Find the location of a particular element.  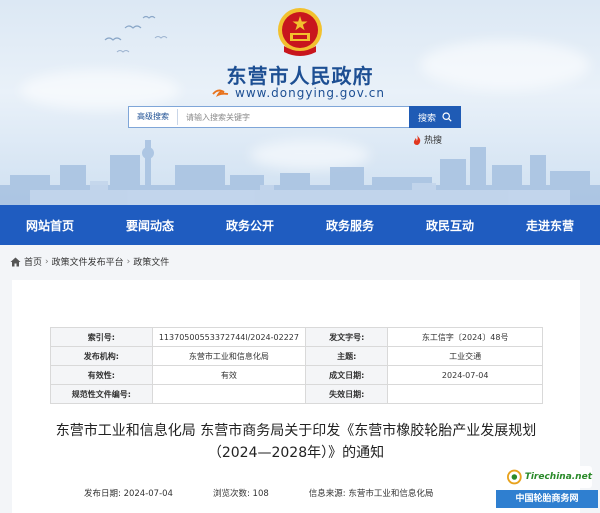

advanced-search-link: 高级搜索 is located at coordinates (155, 117).